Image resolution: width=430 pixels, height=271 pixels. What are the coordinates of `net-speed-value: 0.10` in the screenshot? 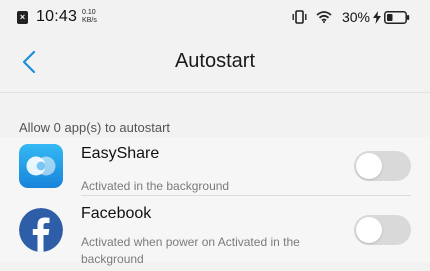 It's located at (89, 12).